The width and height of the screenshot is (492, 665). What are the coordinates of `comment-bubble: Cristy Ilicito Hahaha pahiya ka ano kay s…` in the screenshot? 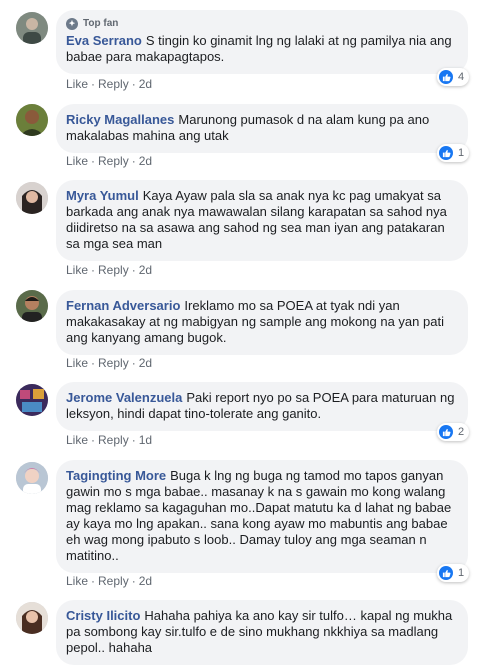 It's located at (262, 632).